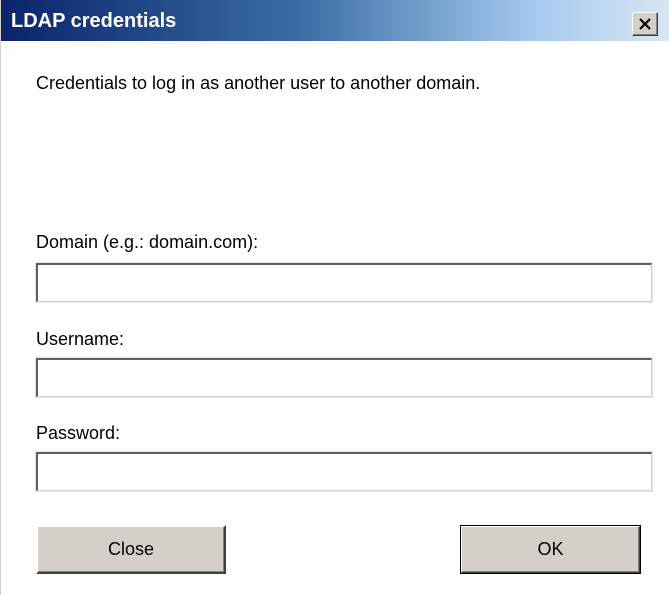 The width and height of the screenshot is (669, 595). What do you see at coordinates (147, 242) in the screenshot?
I see `domain-label: Domain (e.g.: domain.com):` at bounding box center [147, 242].